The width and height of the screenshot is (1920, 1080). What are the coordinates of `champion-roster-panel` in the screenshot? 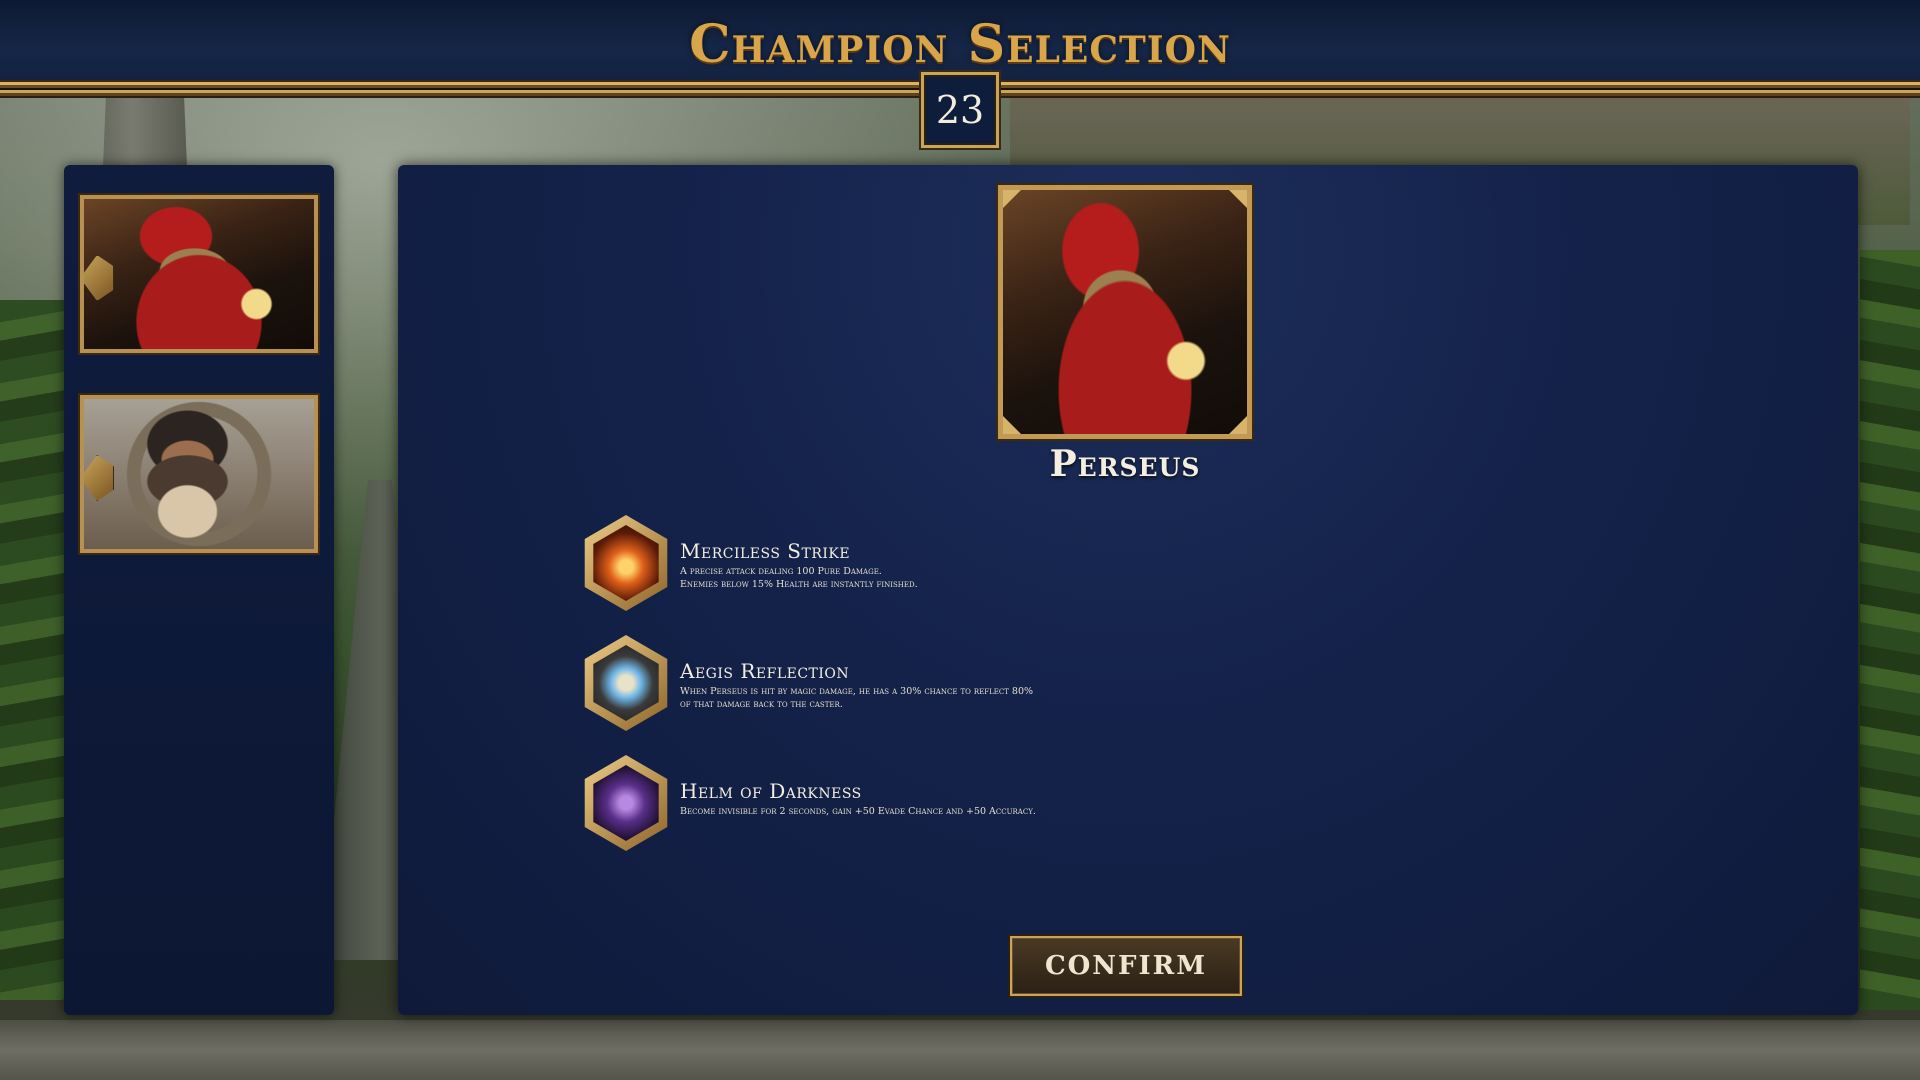 It's located at (199, 590).